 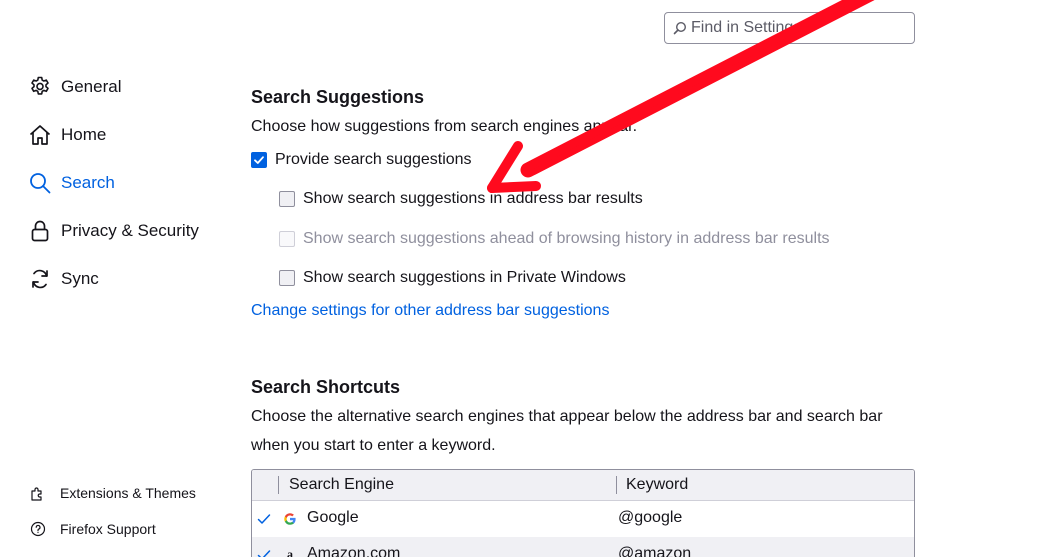 I want to click on sidebar-item-sync: Sync, so click(x=63, y=279).